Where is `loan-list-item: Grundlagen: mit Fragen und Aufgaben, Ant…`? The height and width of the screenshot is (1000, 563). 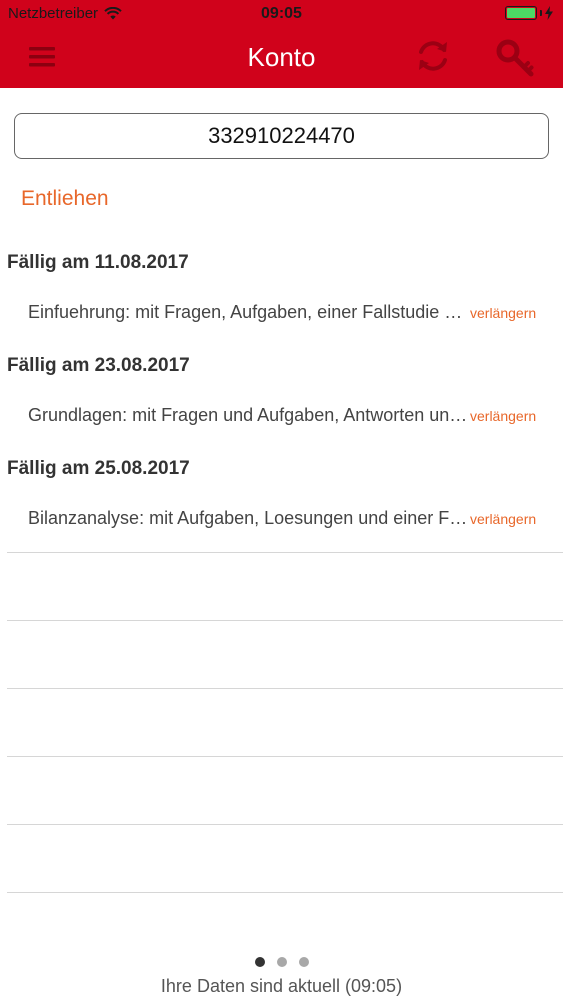
loan-list-item: Grundlagen: mit Fragen und Aufgaben, Ant… is located at coordinates (281, 417).